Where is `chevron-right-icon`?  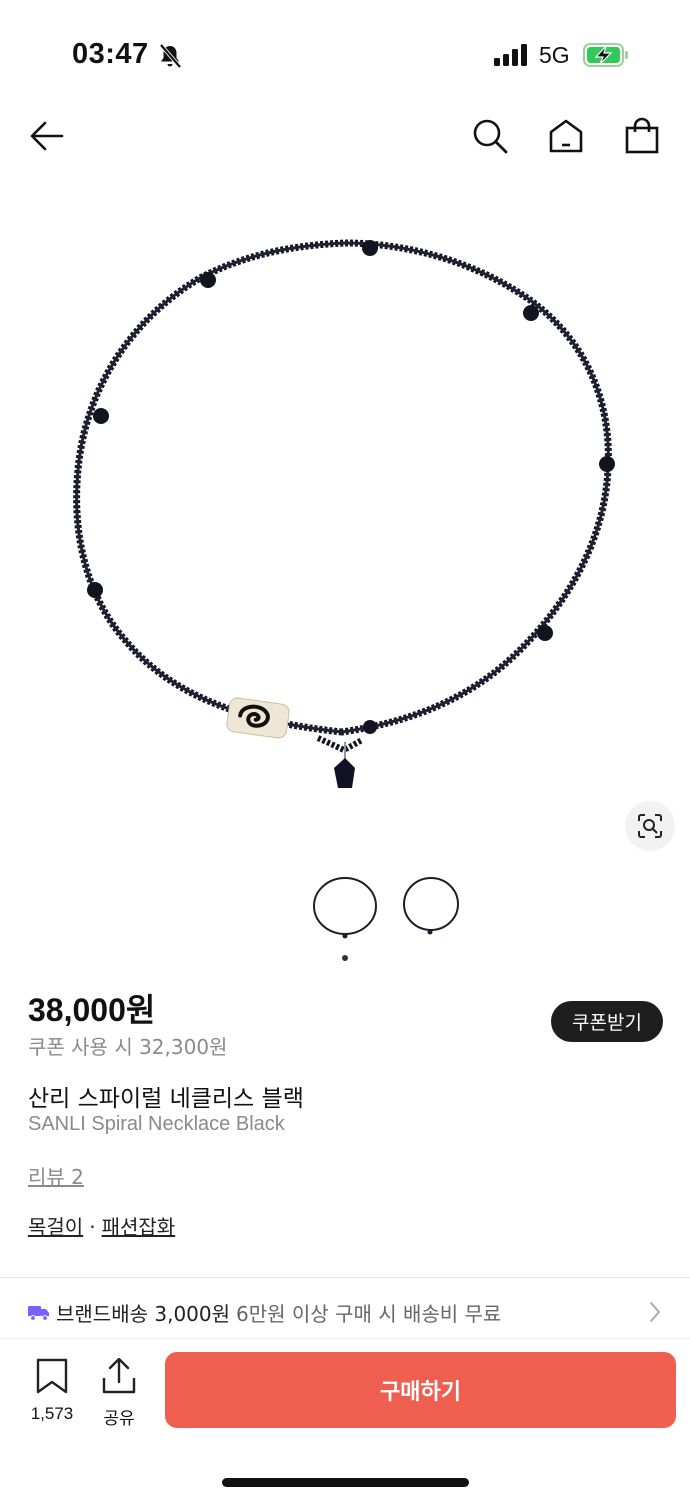
chevron-right-icon is located at coordinates (655, 1314).